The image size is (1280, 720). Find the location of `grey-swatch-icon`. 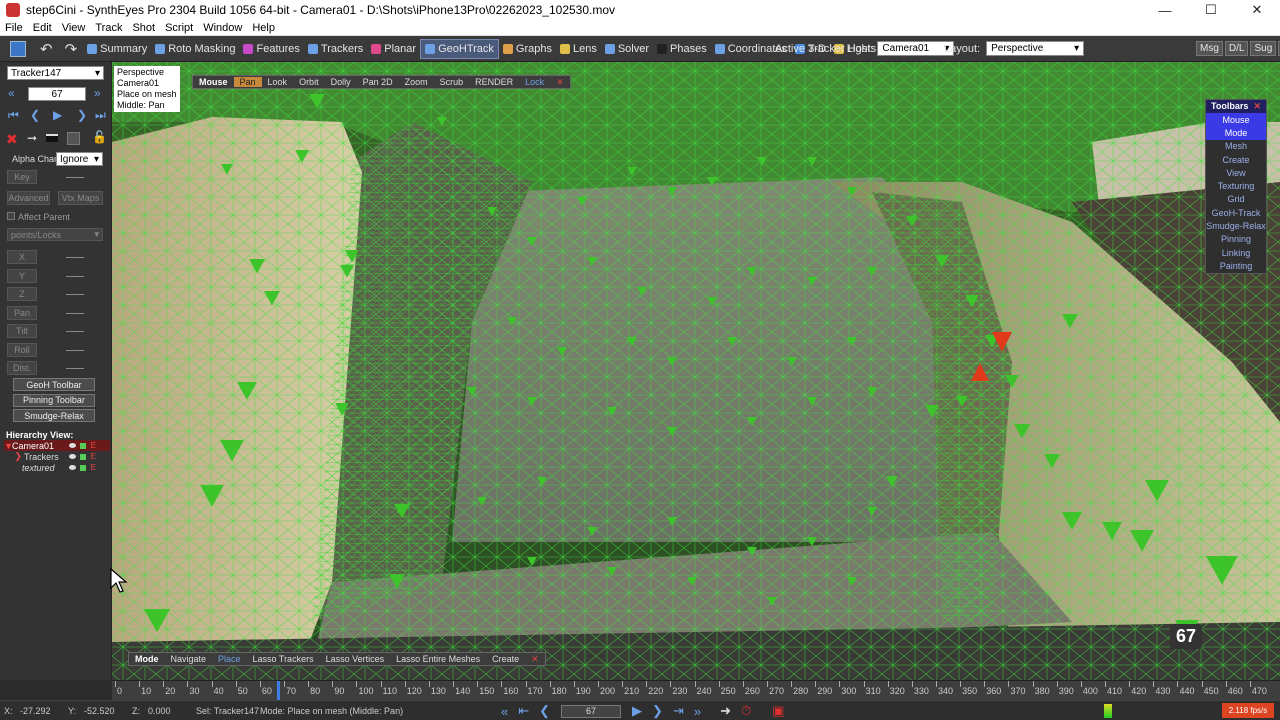

grey-swatch-icon is located at coordinates (73, 138).